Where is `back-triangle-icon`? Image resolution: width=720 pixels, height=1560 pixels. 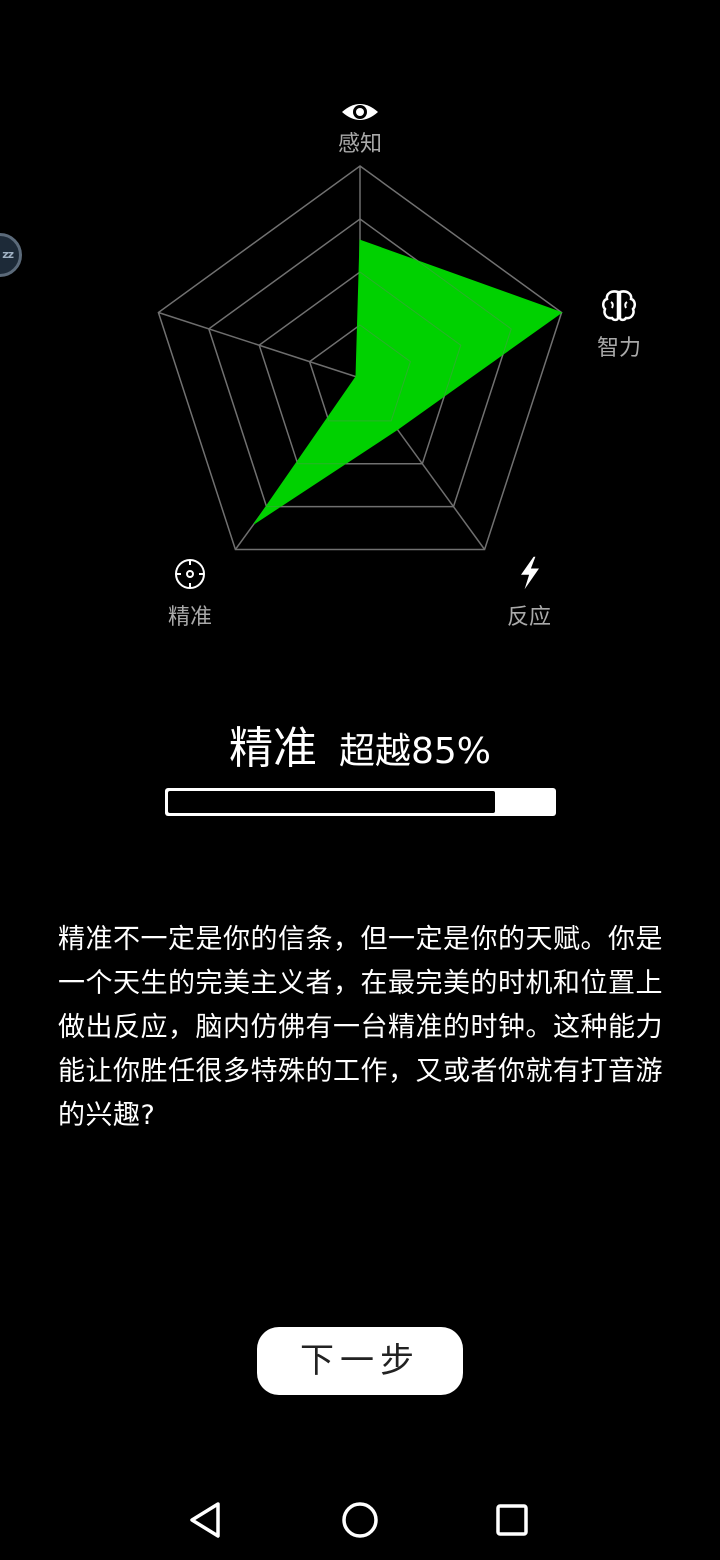
back-triangle-icon is located at coordinates (206, 1520).